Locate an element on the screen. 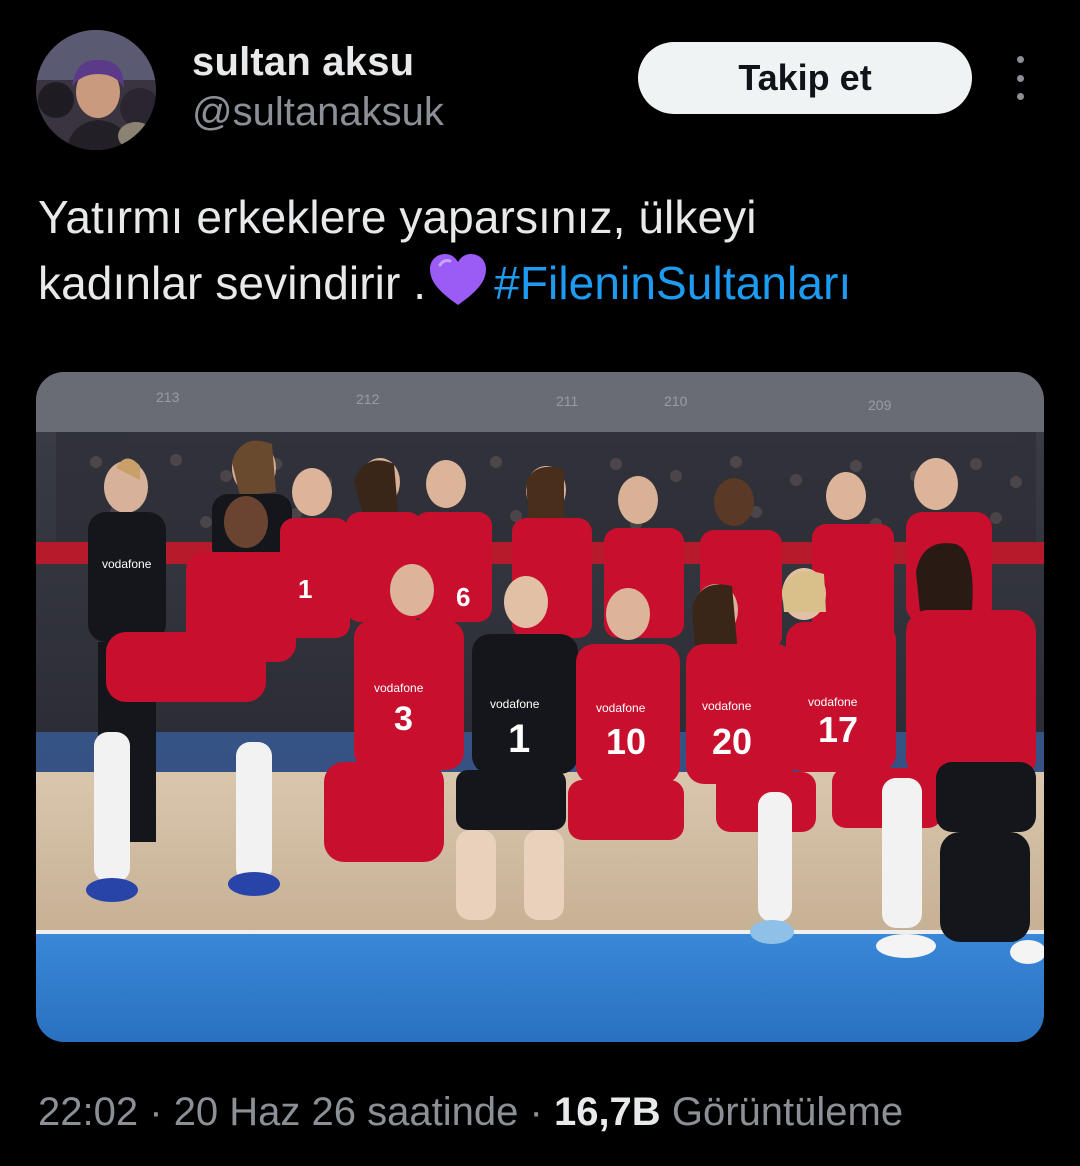 The height and width of the screenshot is (1166, 1080). tweet-text-line: kadınlar sevindirir . #FileninSultanları is located at coordinates (543, 287).